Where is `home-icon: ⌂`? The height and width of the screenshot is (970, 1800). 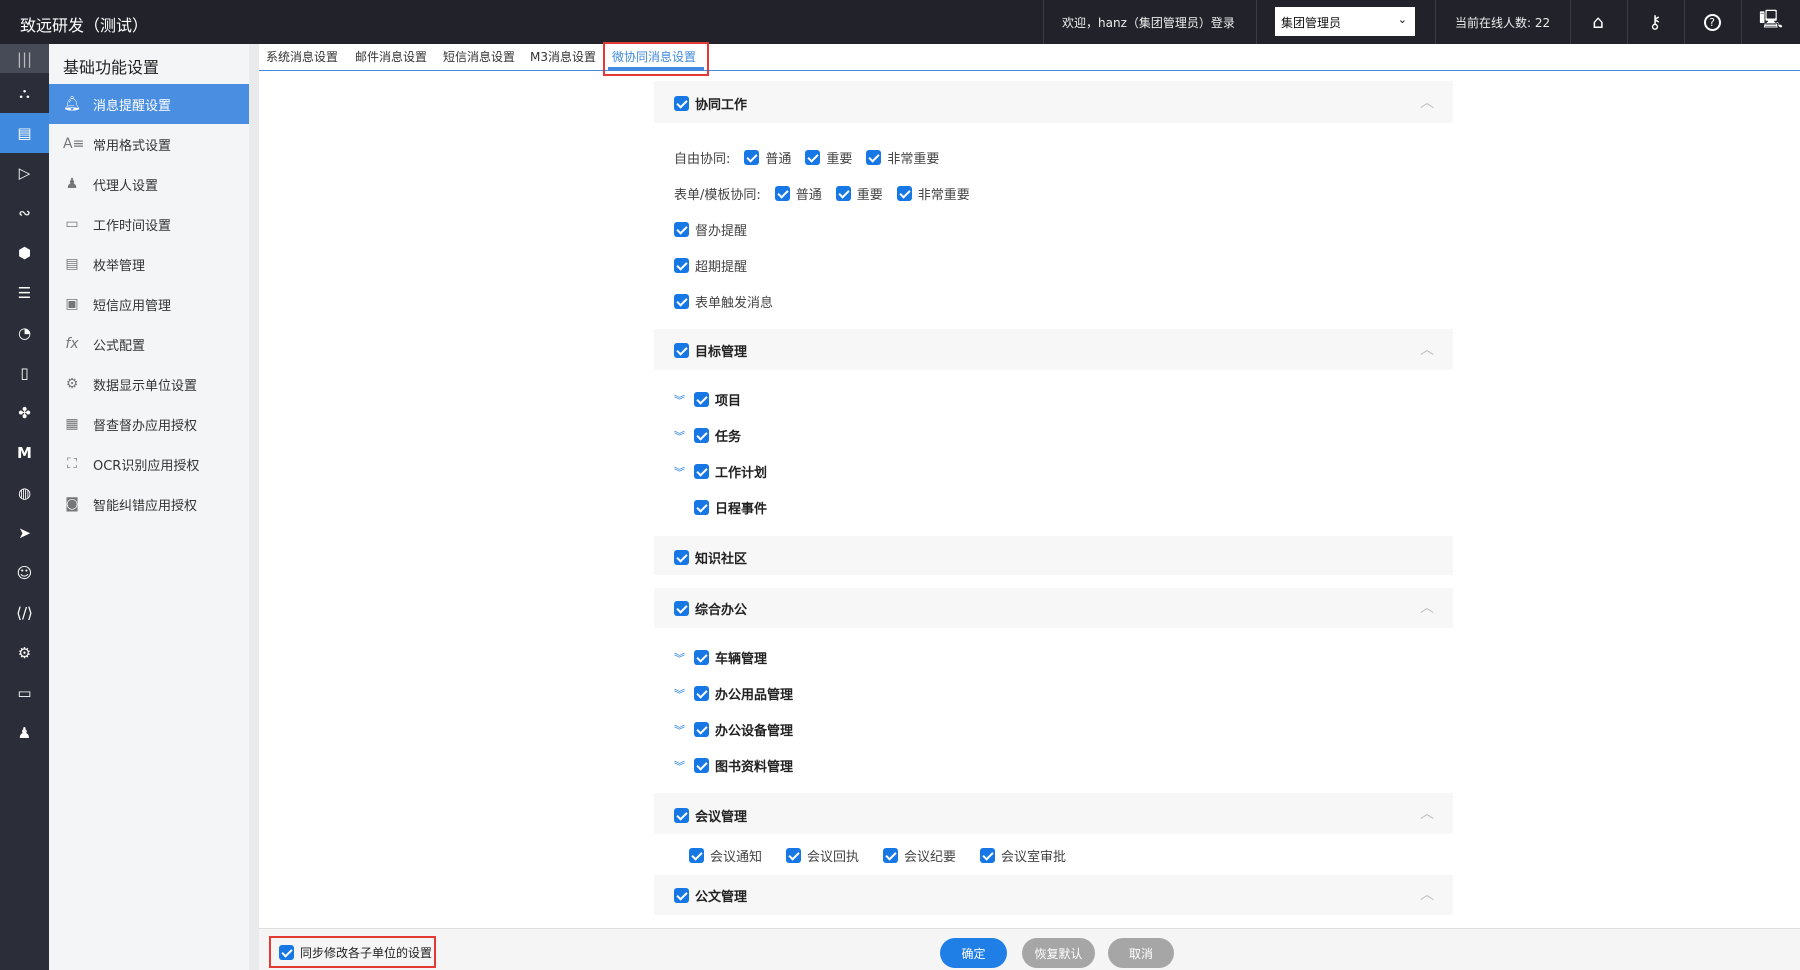 home-icon: ⌂ is located at coordinates (1598, 22).